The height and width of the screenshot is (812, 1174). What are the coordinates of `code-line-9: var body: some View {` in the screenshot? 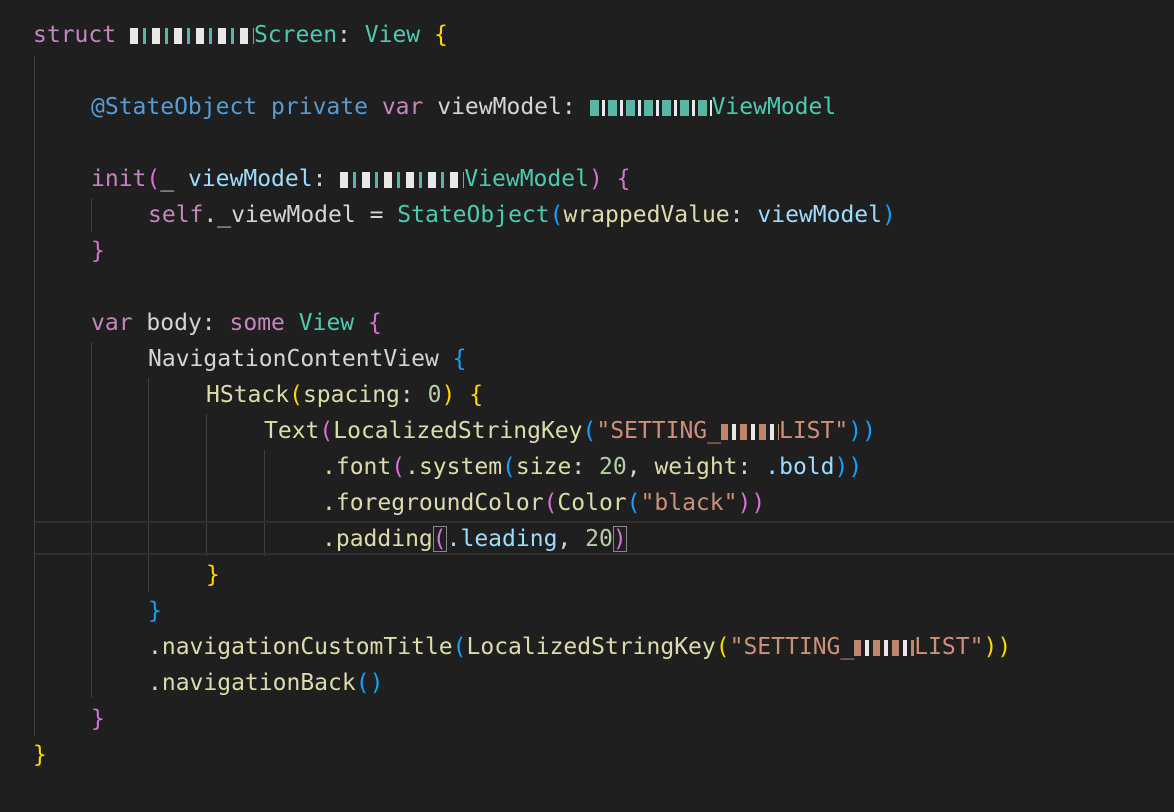 It's located at (236, 323).